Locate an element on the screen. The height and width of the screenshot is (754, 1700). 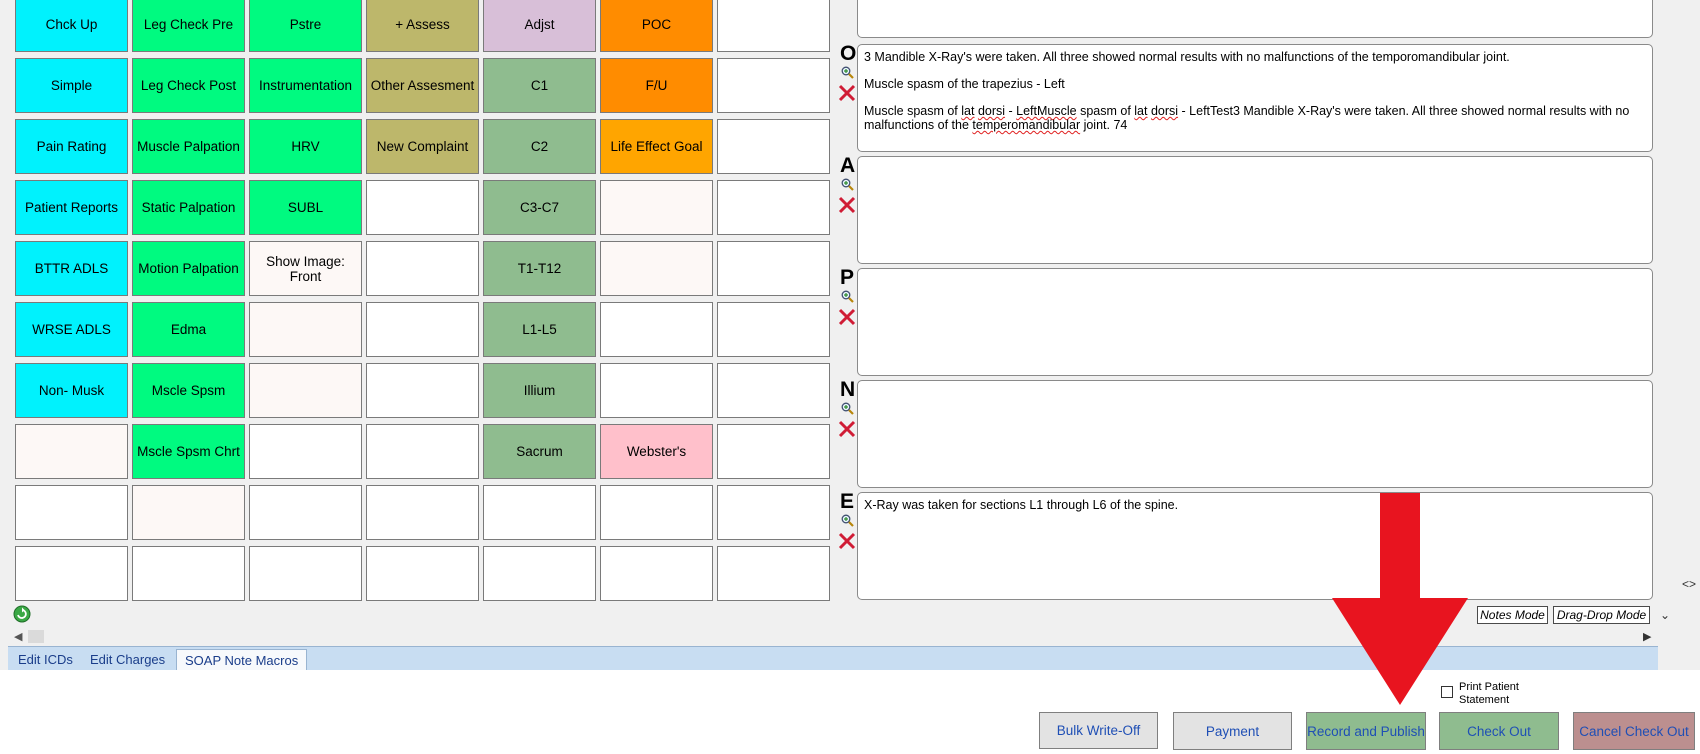
macro-button: Static Palpation is located at coordinates (188, 207).